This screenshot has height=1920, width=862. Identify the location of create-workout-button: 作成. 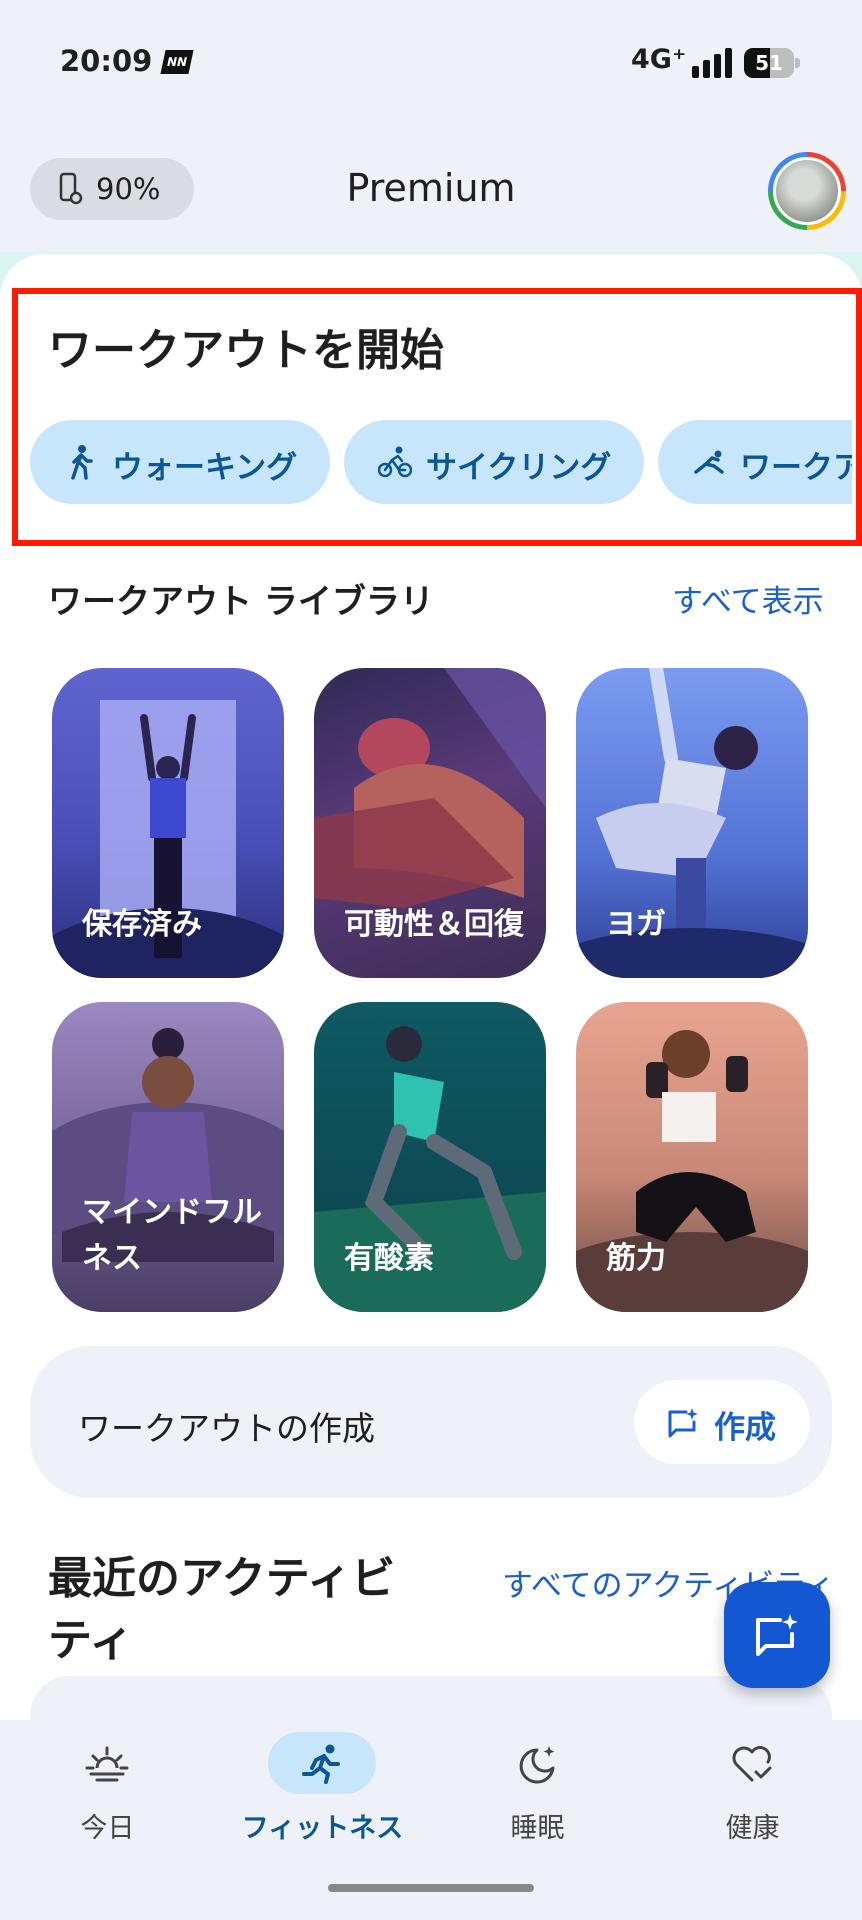
(722, 1422).